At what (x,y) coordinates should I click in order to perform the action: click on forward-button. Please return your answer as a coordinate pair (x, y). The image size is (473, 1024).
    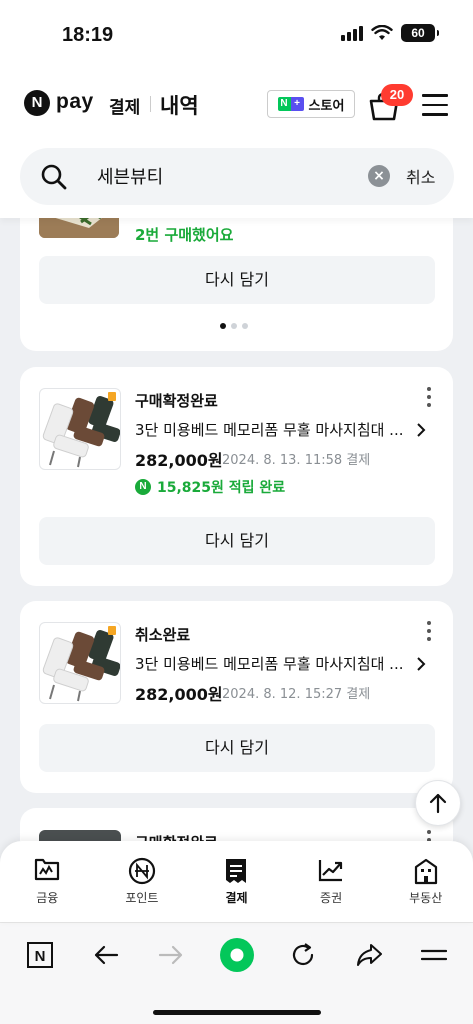
    Looking at the image, I should click on (171, 955).